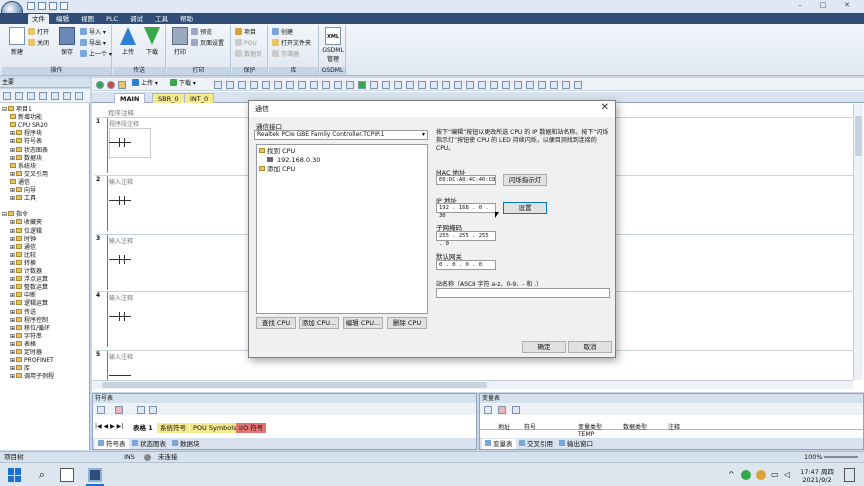 The height and width of the screenshot is (486, 864). I want to click on print-quick-icon, so click(64, 6).